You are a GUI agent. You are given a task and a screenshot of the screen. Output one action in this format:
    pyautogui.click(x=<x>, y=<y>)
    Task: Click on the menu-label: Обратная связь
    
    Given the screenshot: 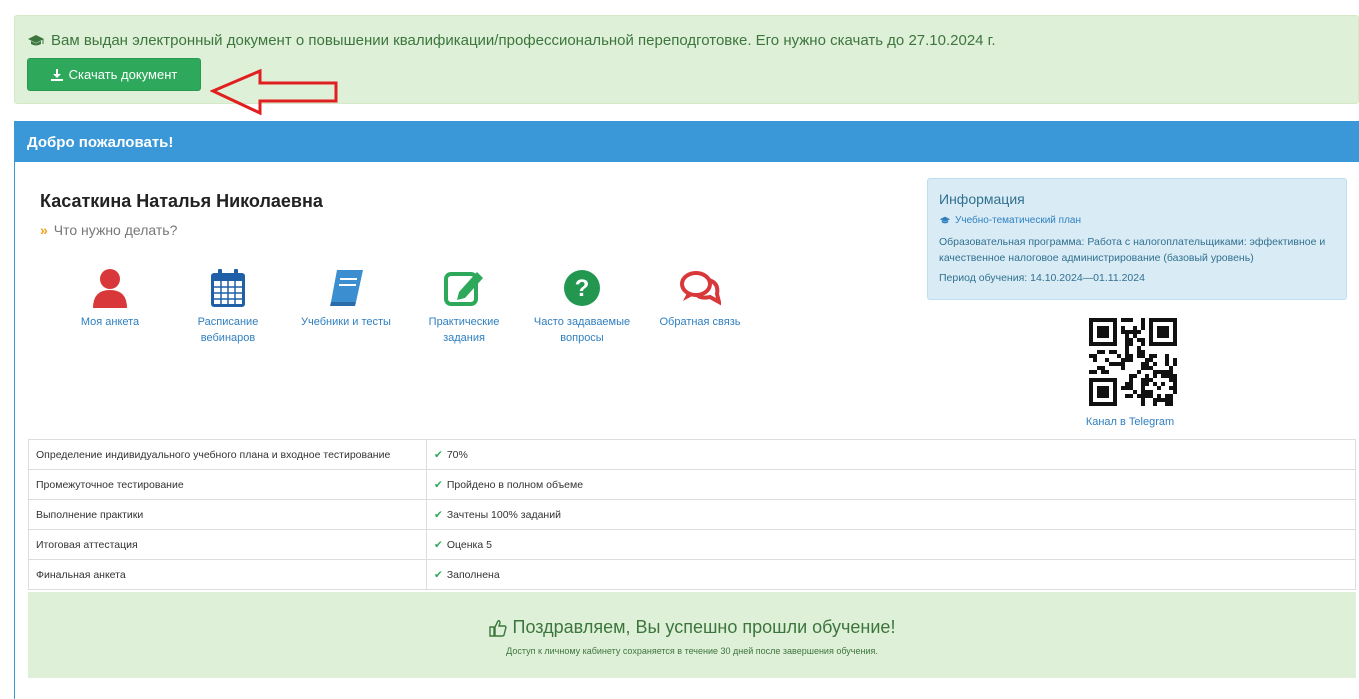 What is the action you would take?
    pyautogui.click(x=700, y=322)
    